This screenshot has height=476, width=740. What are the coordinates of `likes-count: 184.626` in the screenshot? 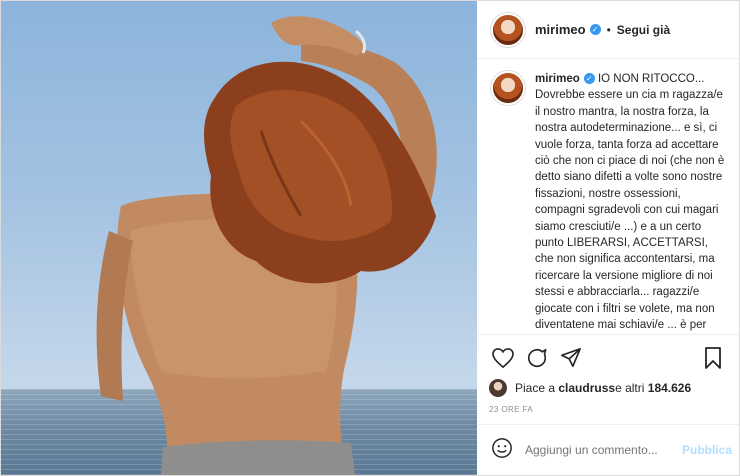 It's located at (669, 388).